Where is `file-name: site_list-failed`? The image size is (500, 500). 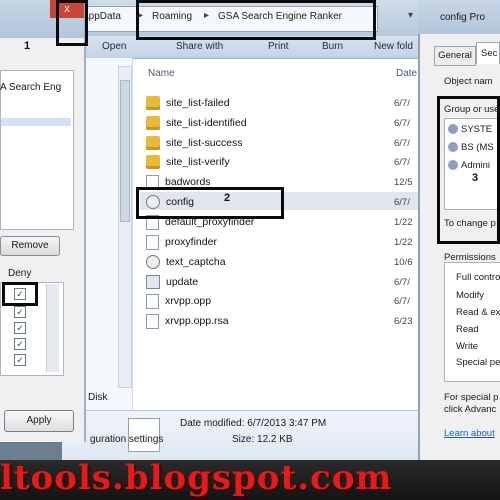 file-name: site_list-failed is located at coordinates (198, 103).